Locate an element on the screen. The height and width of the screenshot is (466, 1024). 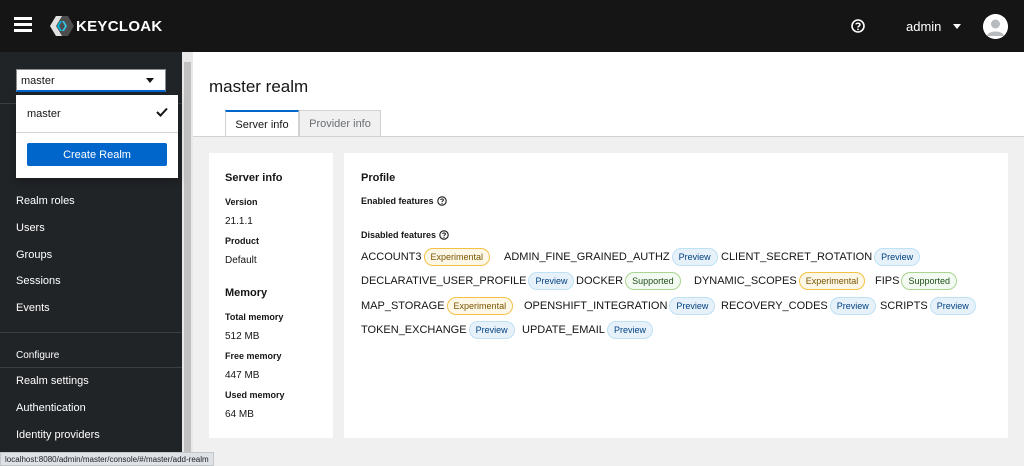
realm-option-master: master is located at coordinates (97, 113).